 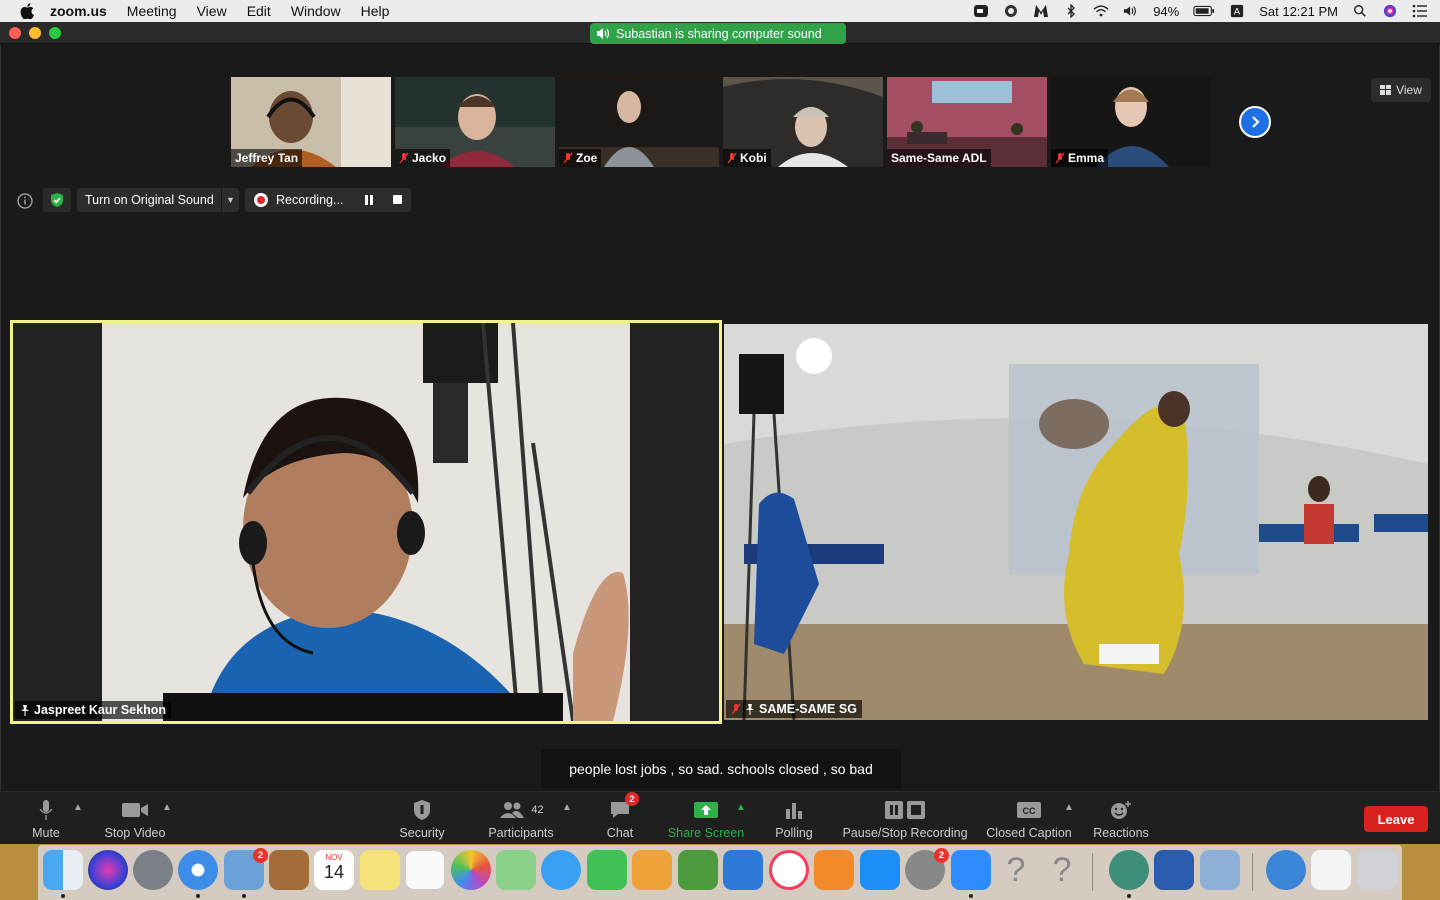 I want to click on keynote-icon, so click(x=743, y=870).